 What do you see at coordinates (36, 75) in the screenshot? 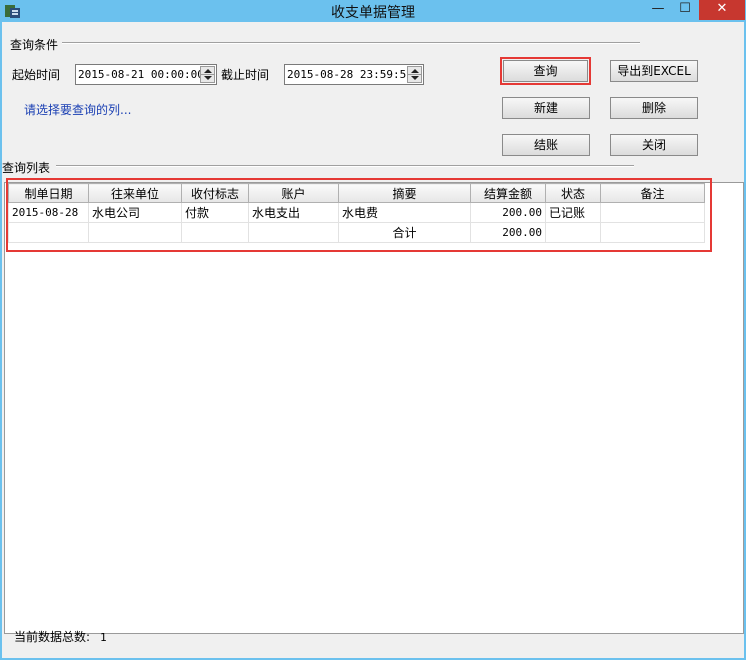
I see `start-time-label: 起始时间` at bounding box center [36, 75].